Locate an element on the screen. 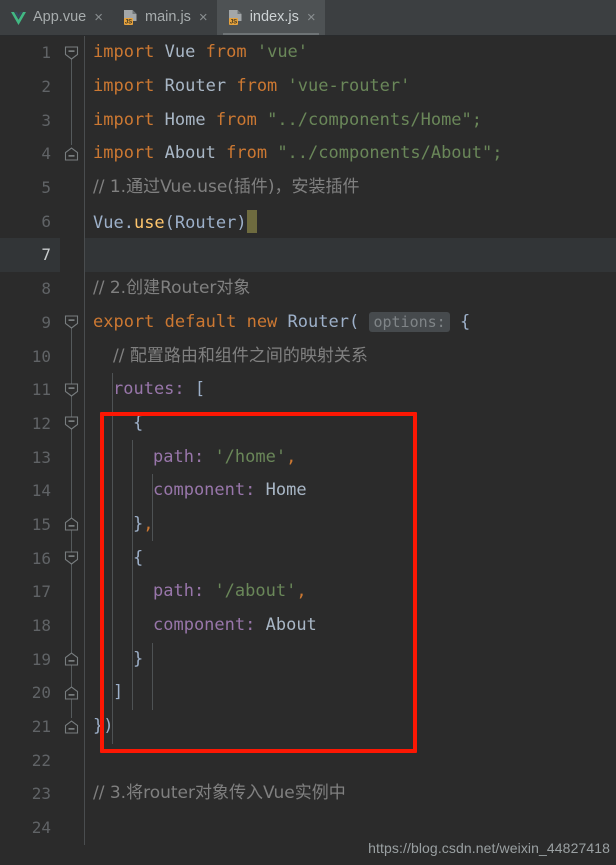  code-content: component: About is located at coordinates (350, 625).